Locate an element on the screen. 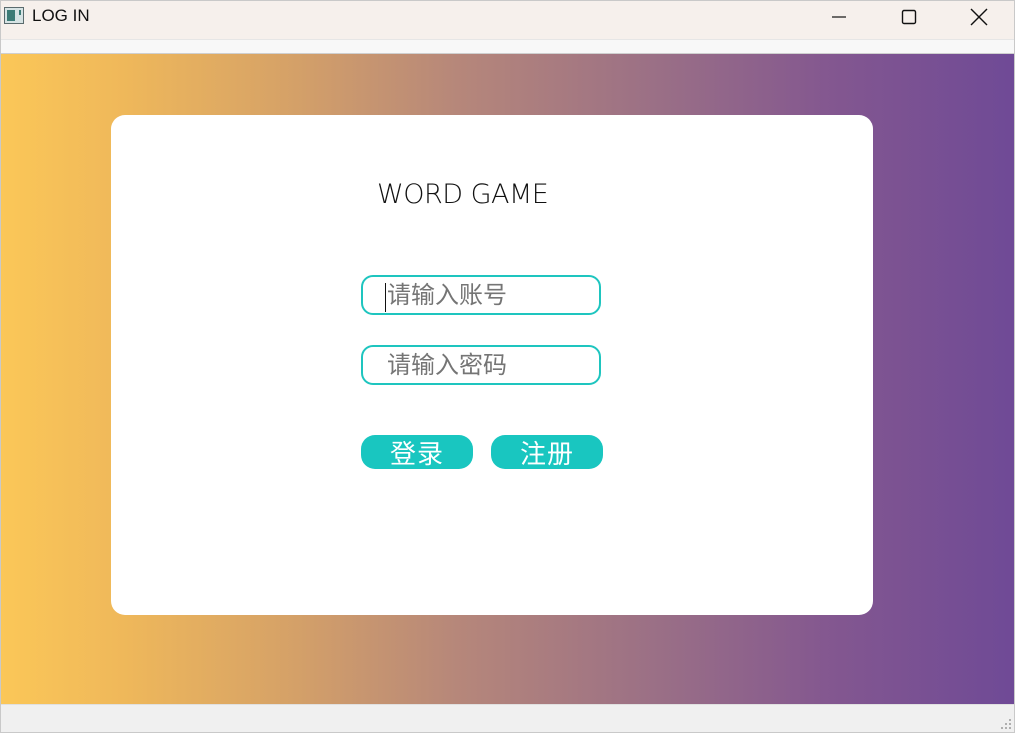 This screenshot has width=1015, height=733. text-caret is located at coordinates (385, 297).